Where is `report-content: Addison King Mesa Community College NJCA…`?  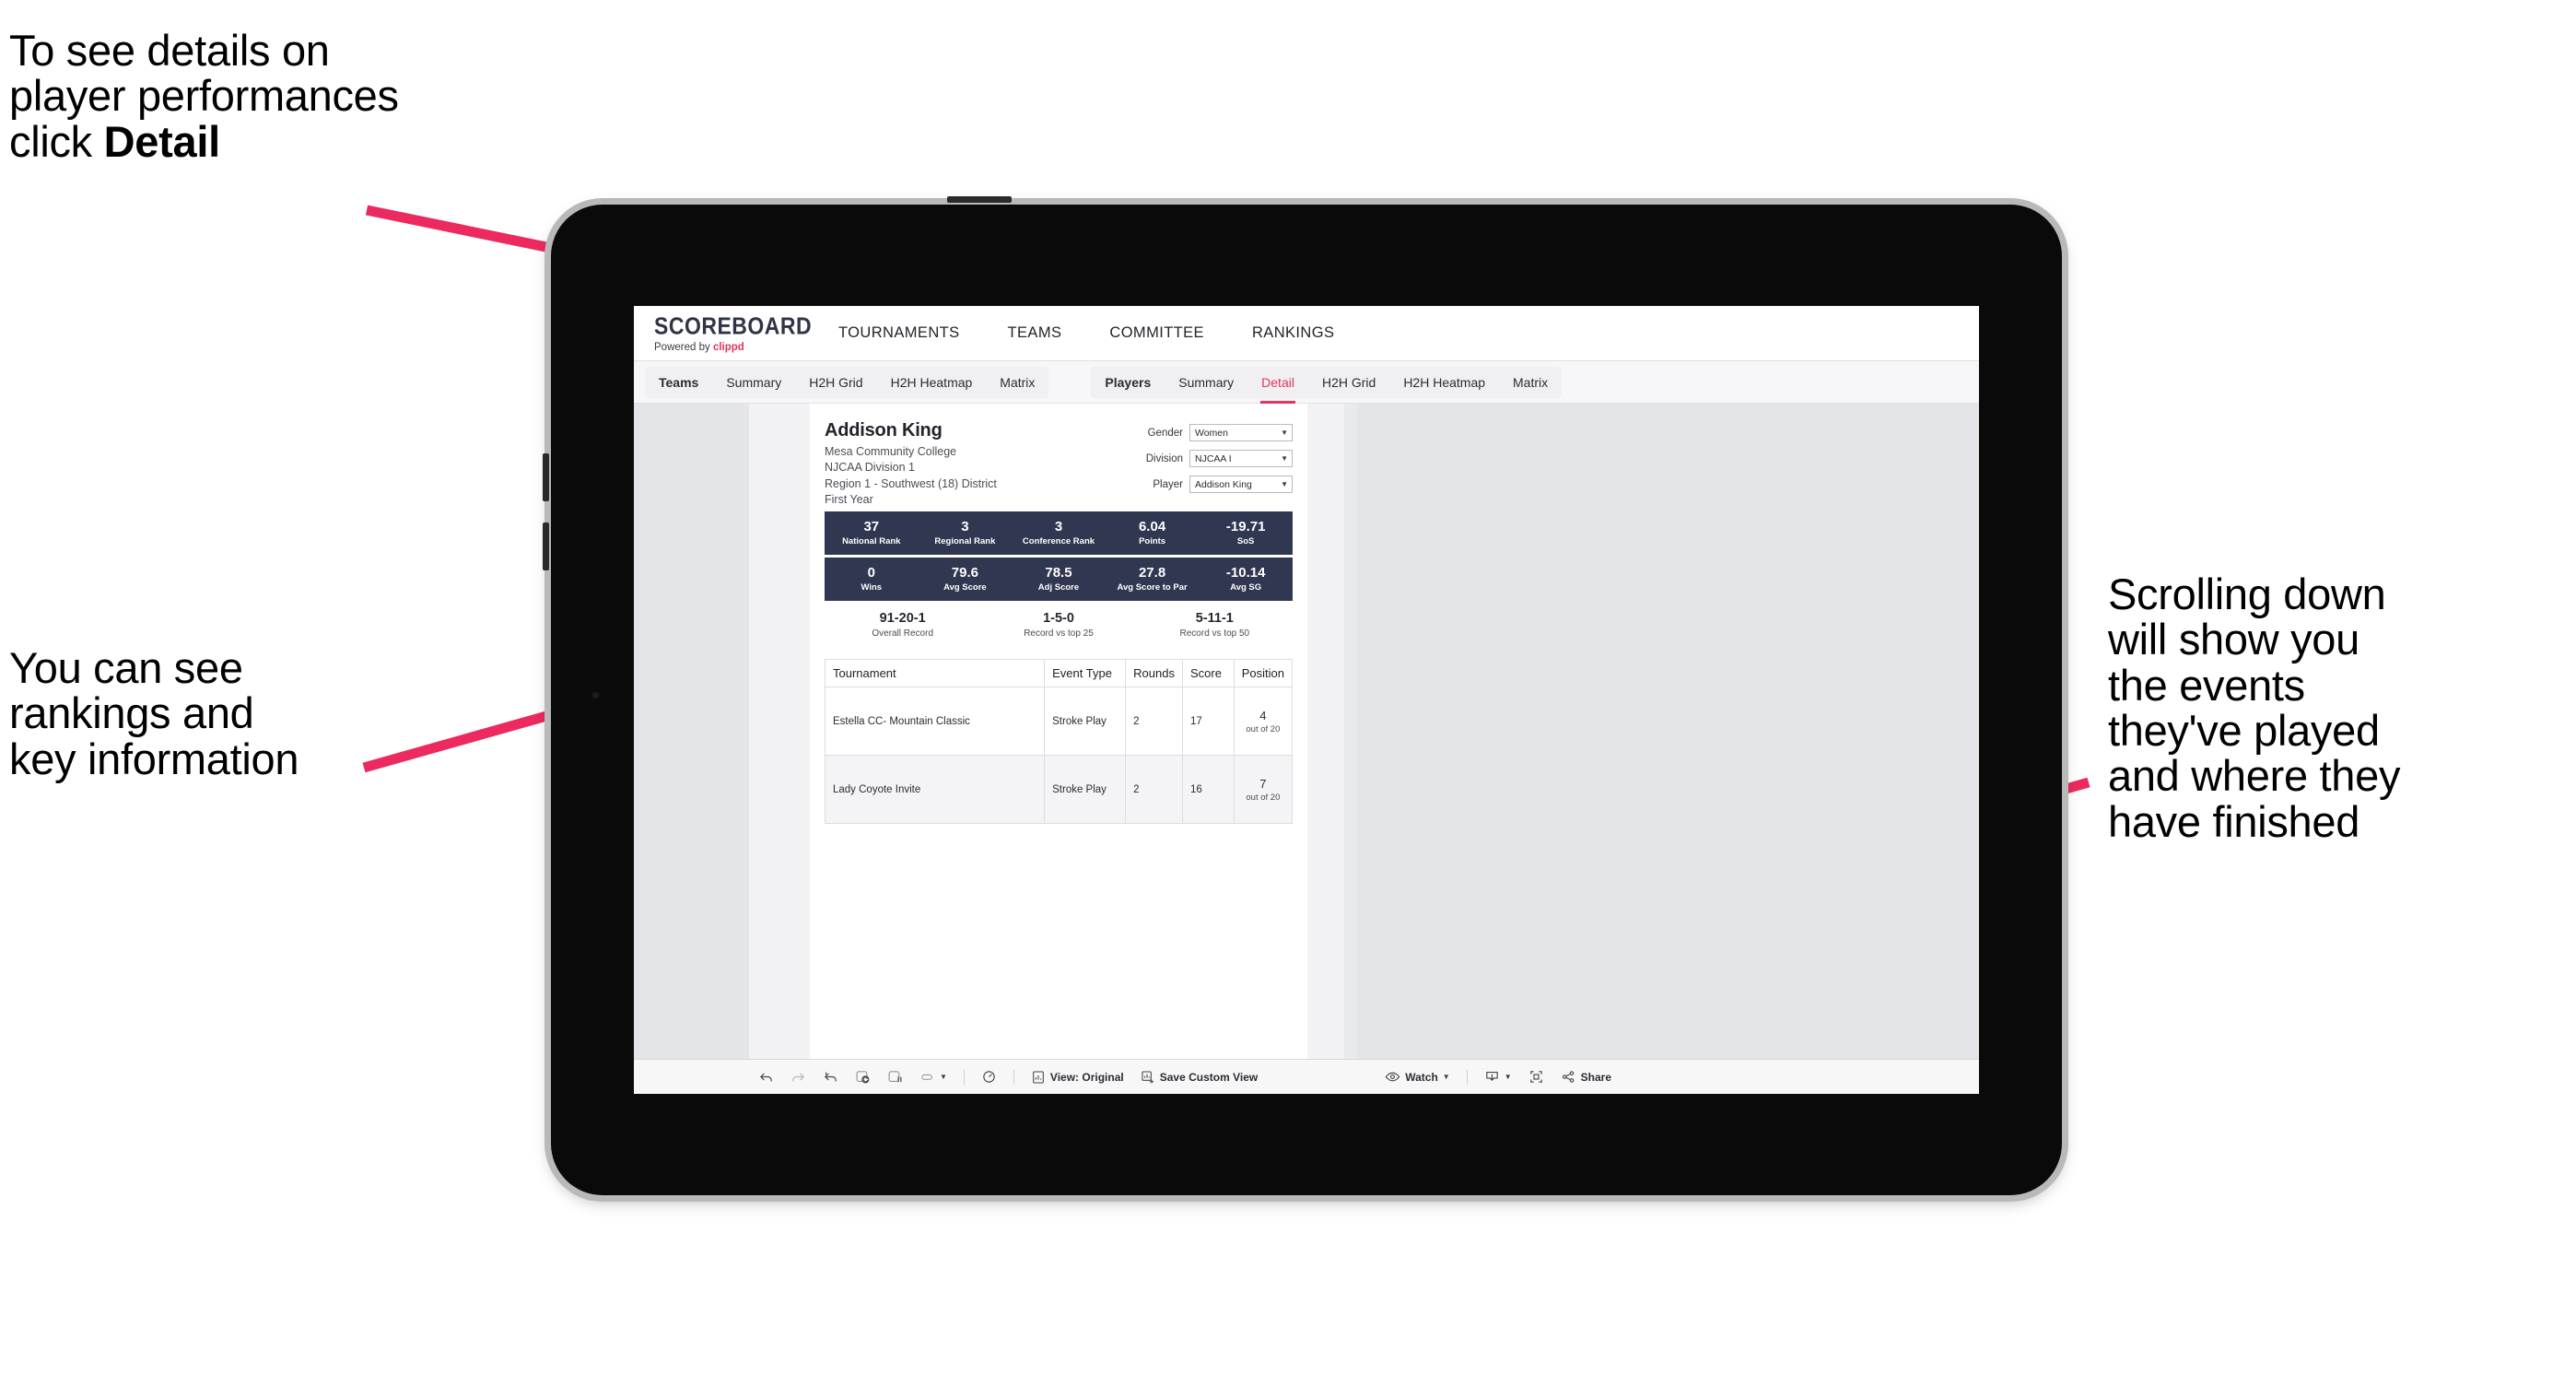
report-content: Addison King Mesa Community College NJCA… is located at coordinates (1058, 731).